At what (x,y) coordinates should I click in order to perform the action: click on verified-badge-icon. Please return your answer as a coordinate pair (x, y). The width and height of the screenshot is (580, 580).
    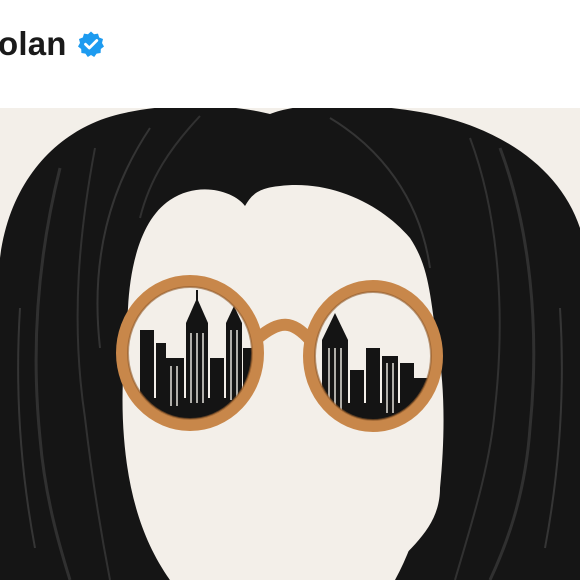
    Looking at the image, I should click on (91, 44).